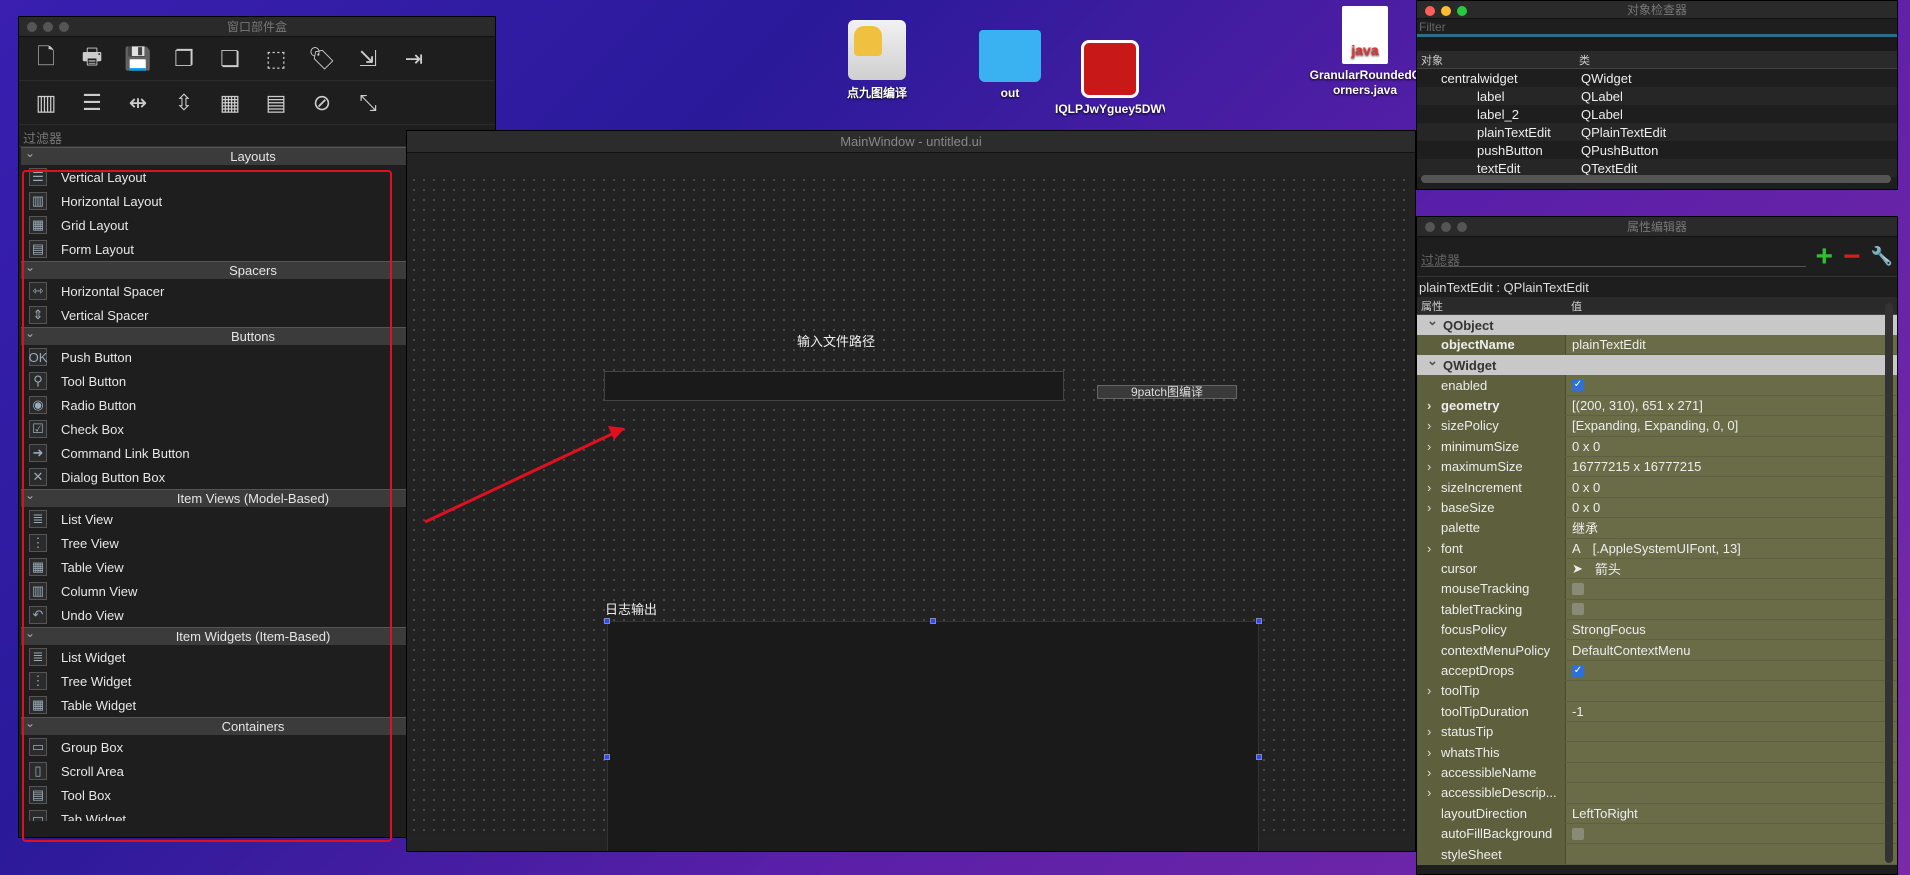 This screenshot has width=1910, height=875. What do you see at coordinates (1731, 426) in the screenshot?
I see `property-value: [Expanding, Expanding, 0, 0]` at bounding box center [1731, 426].